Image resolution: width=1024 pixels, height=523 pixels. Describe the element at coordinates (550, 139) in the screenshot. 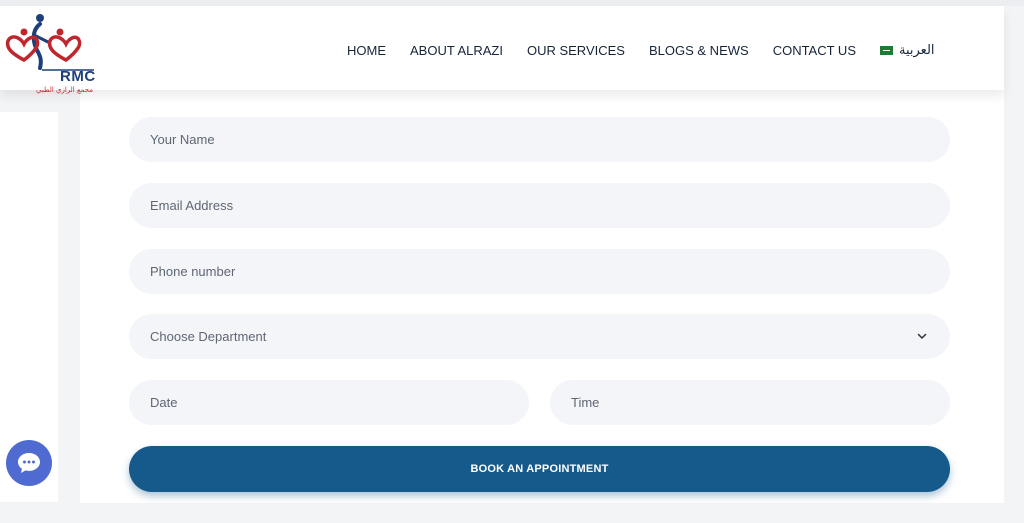

I see `name-input` at that location.